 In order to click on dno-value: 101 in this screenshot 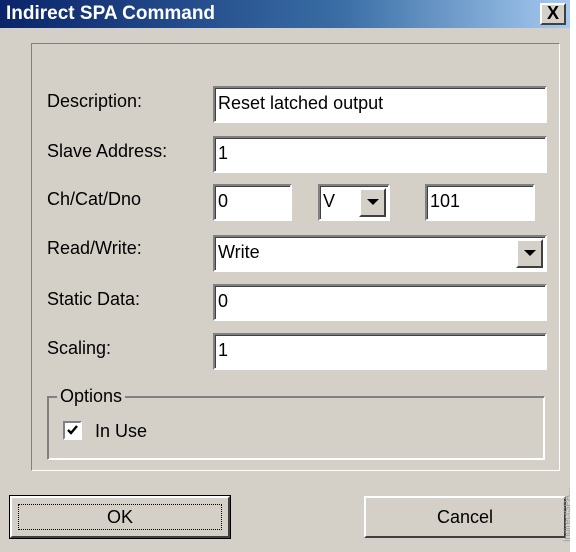, I will do `click(445, 201)`.